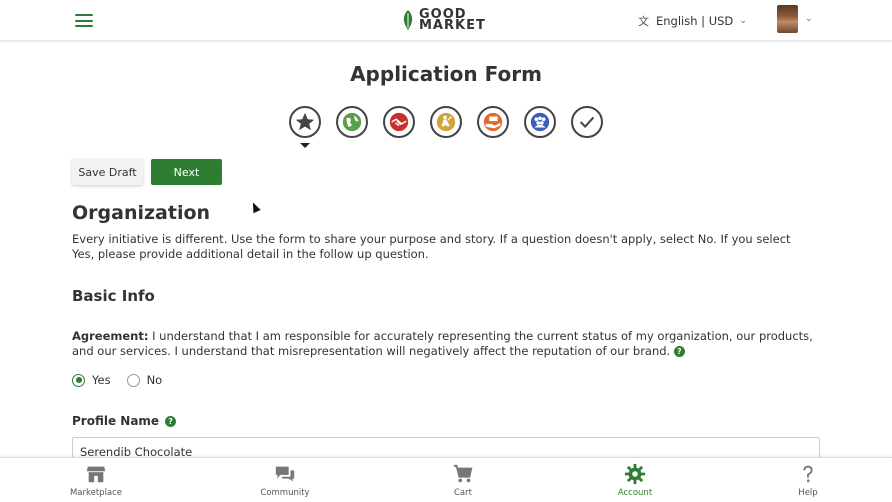  Describe the element at coordinates (101, 380) in the screenshot. I see `radio-yes-label: Yes` at that location.